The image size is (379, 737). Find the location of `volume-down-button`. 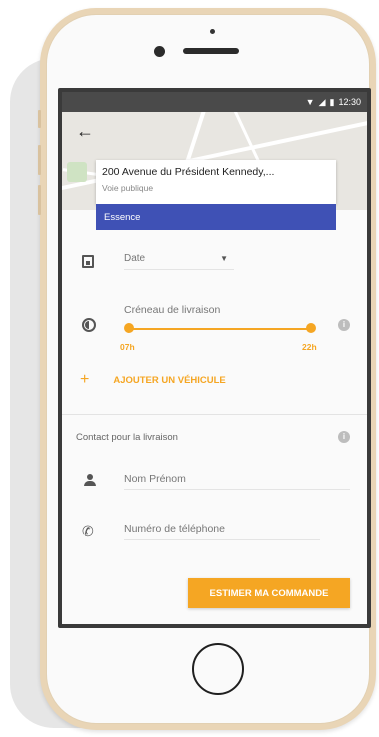

volume-down-button is located at coordinates (39, 200).